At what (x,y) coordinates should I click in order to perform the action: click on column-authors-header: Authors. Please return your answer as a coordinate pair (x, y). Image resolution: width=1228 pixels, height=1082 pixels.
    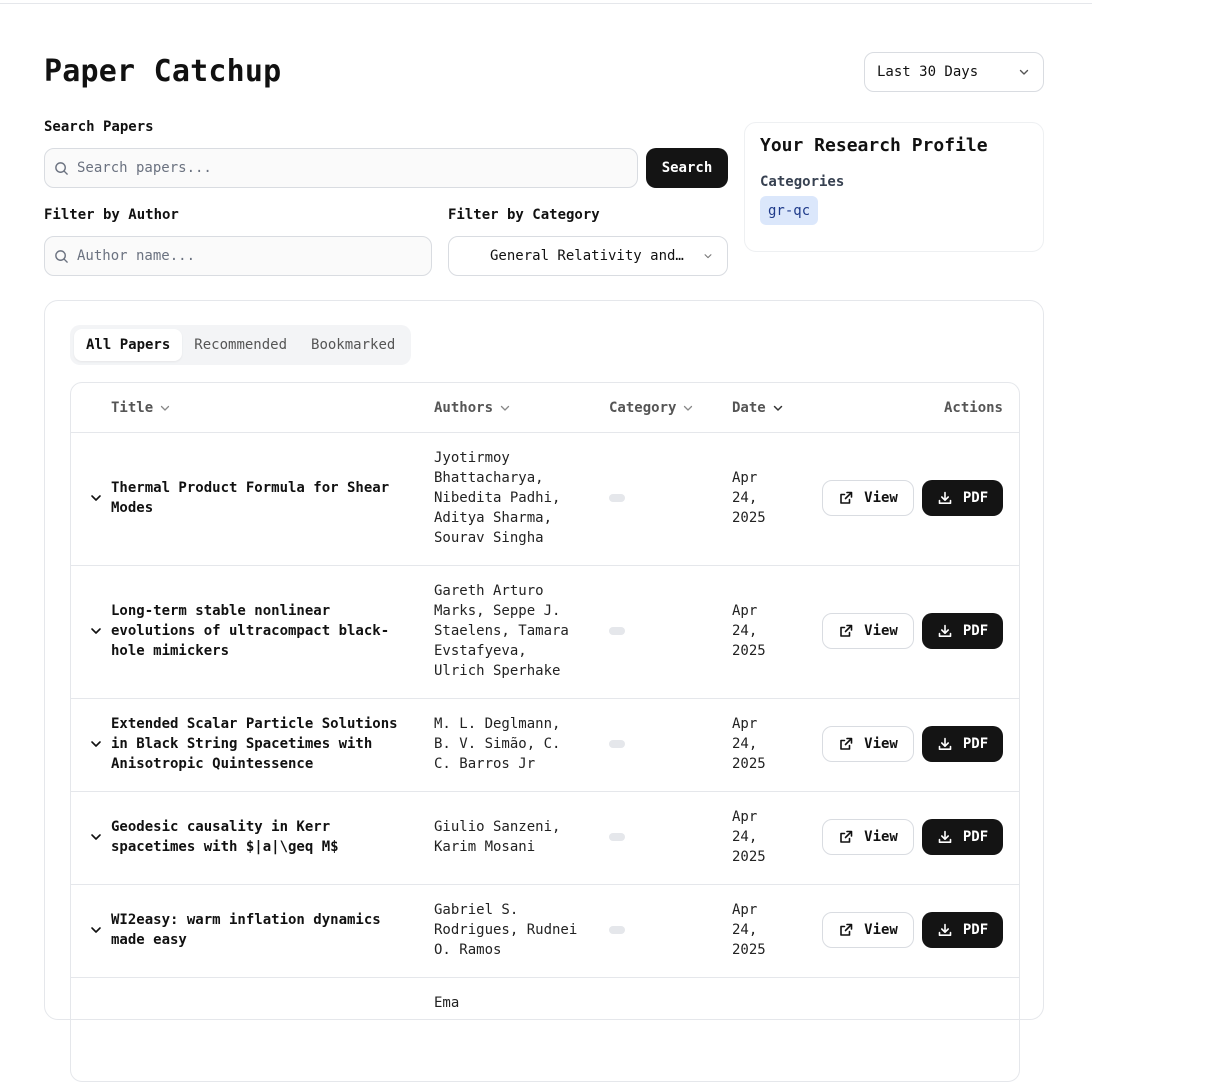
    Looking at the image, I should click on (472, 407).